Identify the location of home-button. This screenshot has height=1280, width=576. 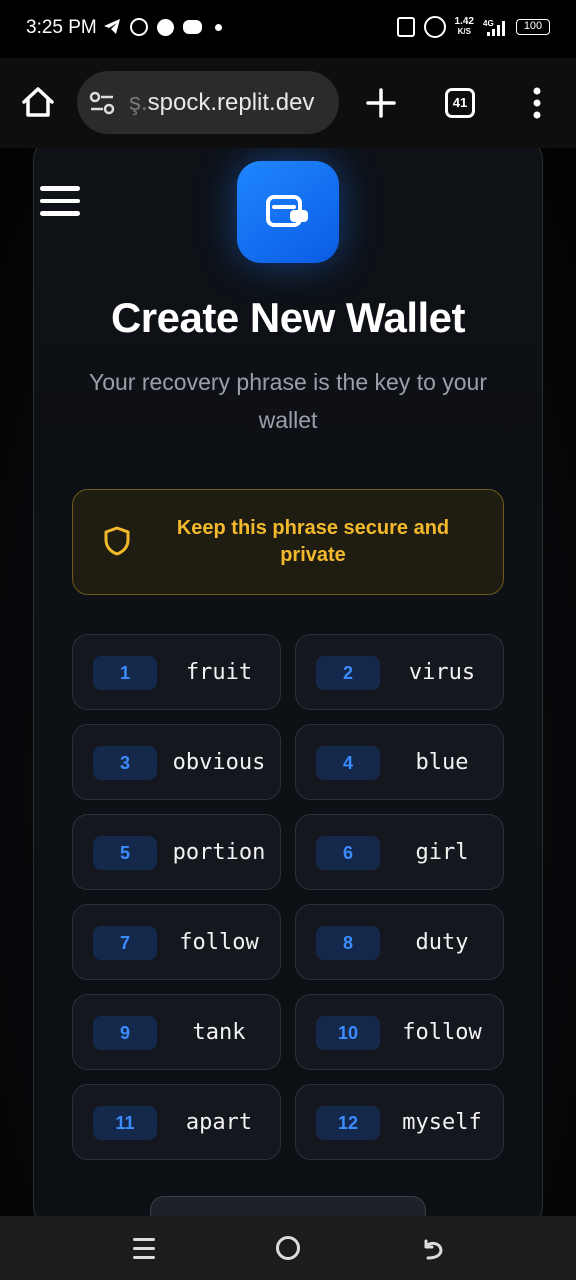
(38, 102).